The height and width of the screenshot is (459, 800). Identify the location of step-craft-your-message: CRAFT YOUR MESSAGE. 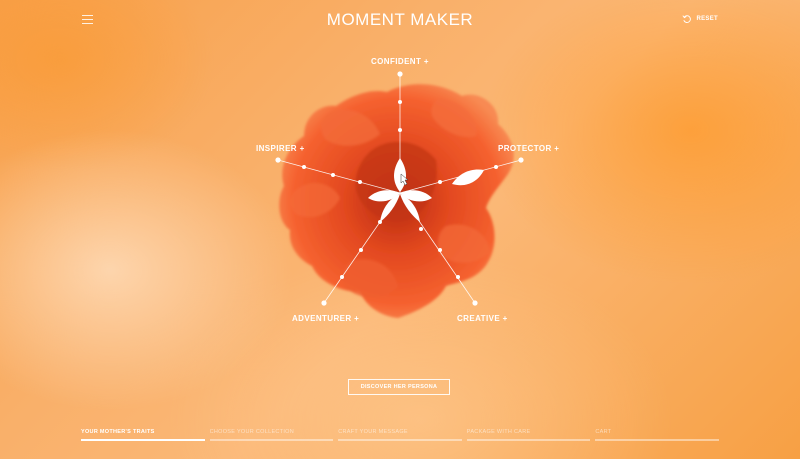
(400, 435).